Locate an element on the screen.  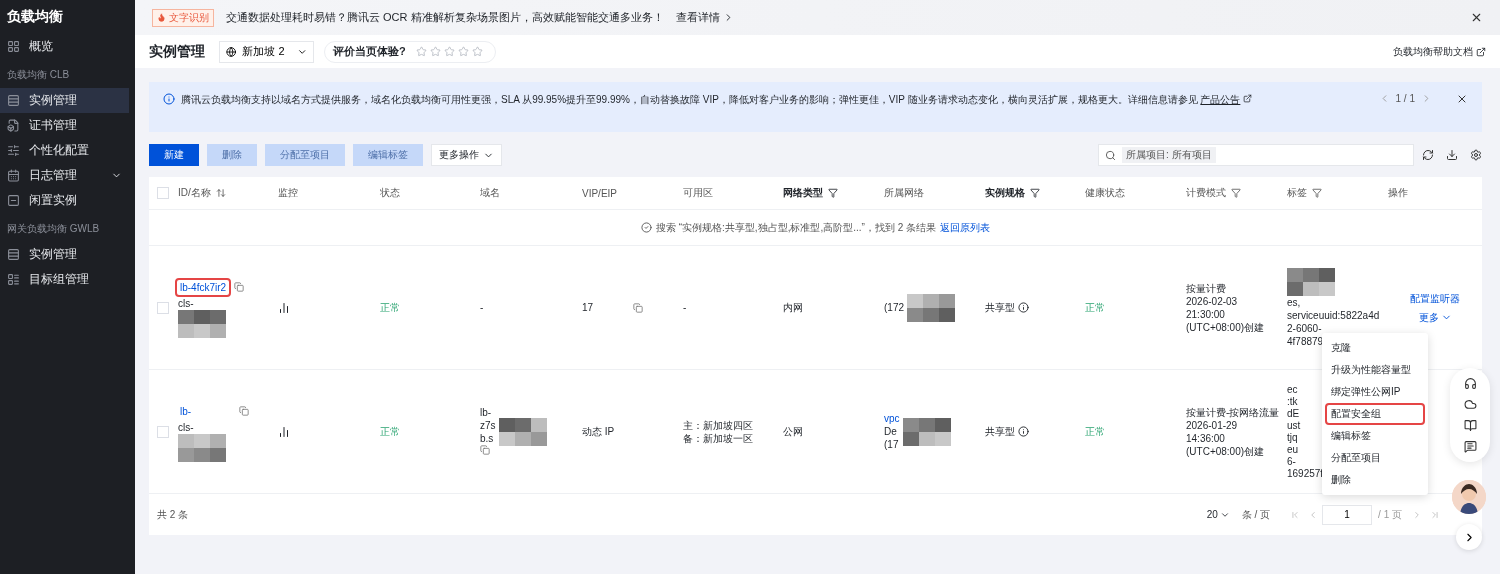
more-actions-button: 更多操作 is located at coordinates (466, 155).